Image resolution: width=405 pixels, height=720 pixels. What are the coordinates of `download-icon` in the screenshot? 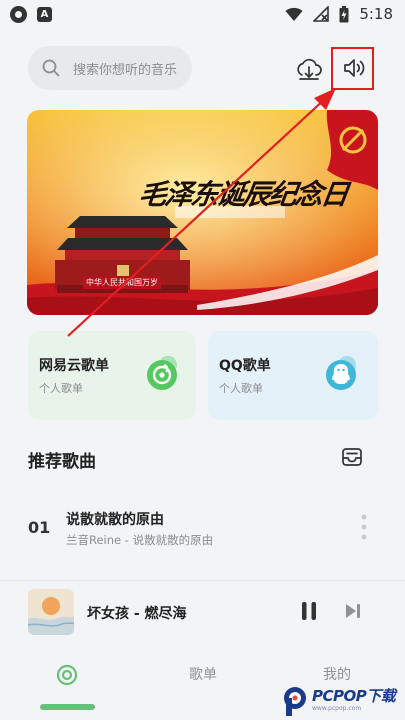 It's located at (309, 69).